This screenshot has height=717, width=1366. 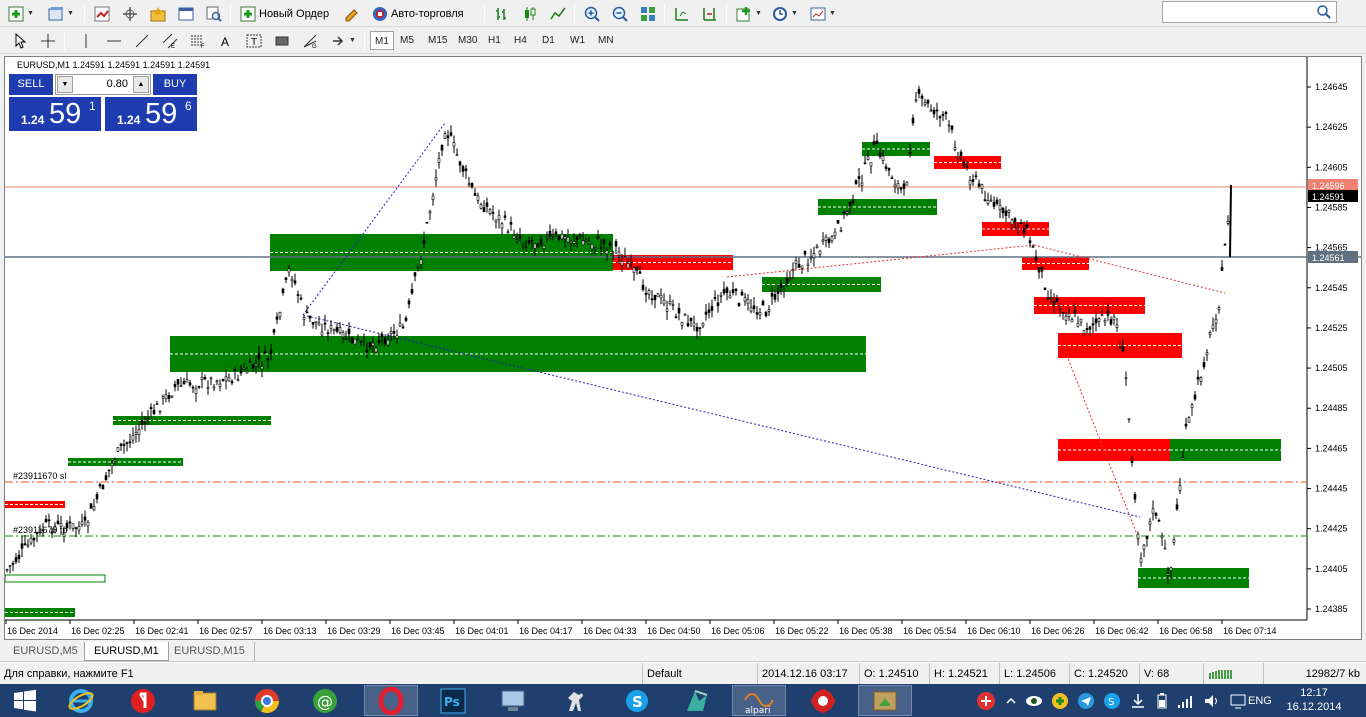 I want to click on taskbar-counter-strike, so click(x=575, y=700).